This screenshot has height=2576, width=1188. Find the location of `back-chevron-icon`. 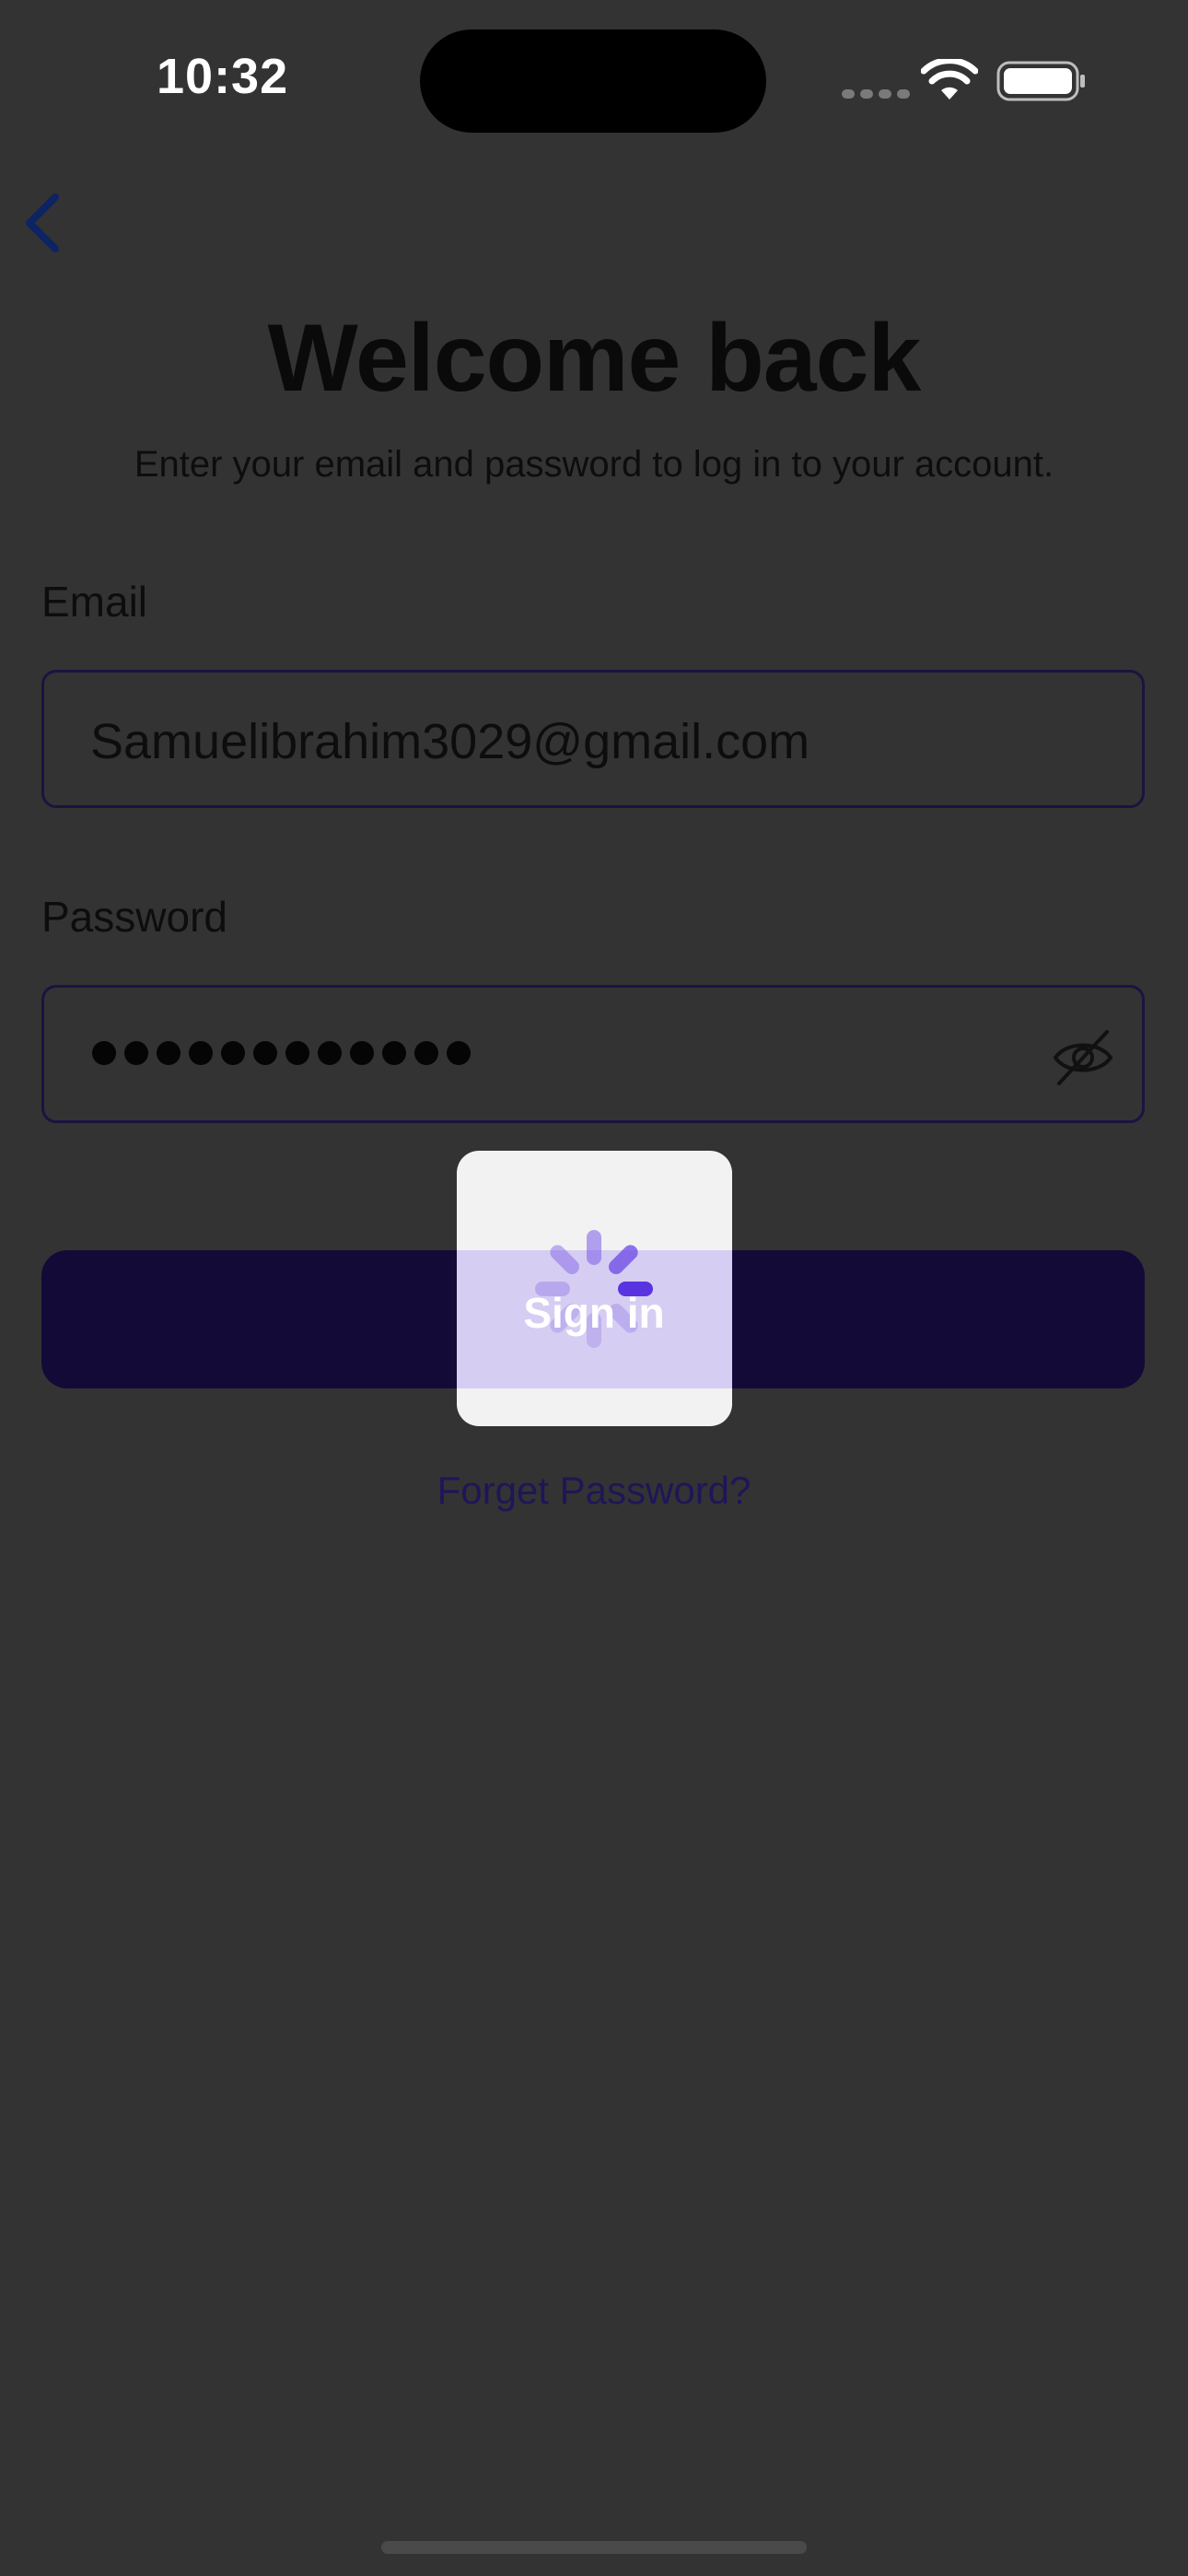

back-chevron-icon is located at coordinates (42, 223).